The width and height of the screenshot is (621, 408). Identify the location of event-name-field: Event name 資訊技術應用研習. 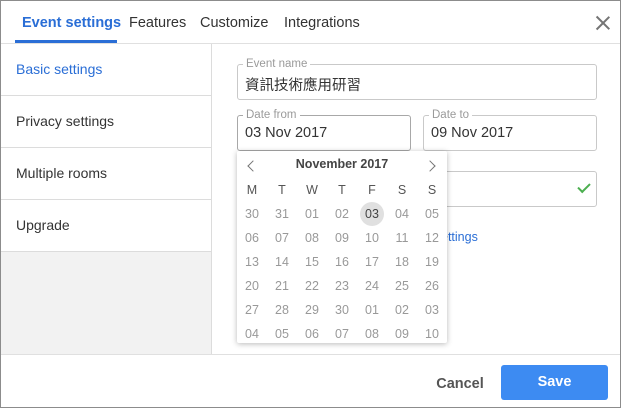
(417, 78).